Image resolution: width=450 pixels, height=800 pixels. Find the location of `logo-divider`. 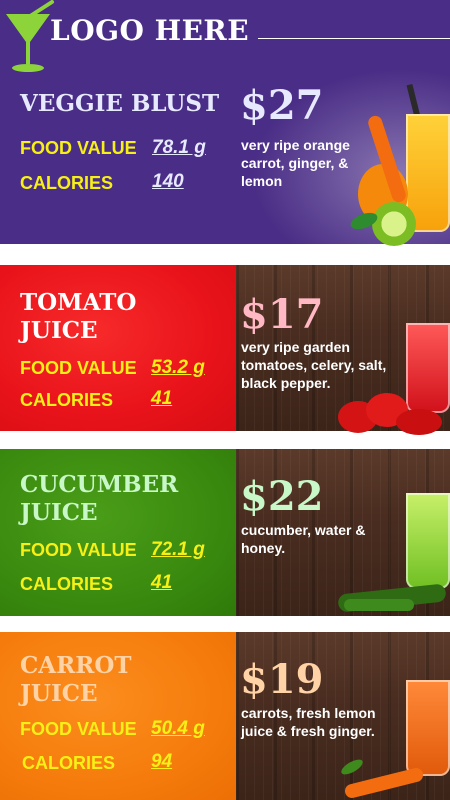

logo-divider is located at coordinates (354, 38).